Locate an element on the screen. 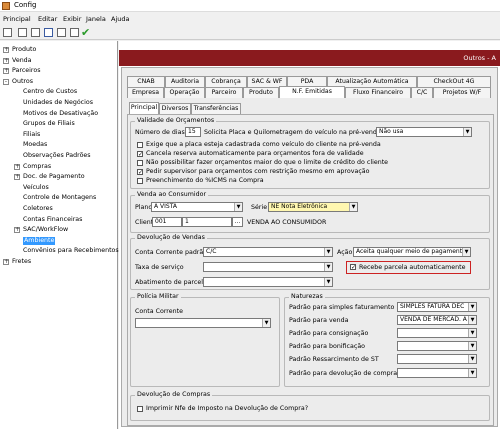 This screenshot has height=429, width=500. taxa-servico-label: Taxa de serviço is located at coordinates (159, 267).